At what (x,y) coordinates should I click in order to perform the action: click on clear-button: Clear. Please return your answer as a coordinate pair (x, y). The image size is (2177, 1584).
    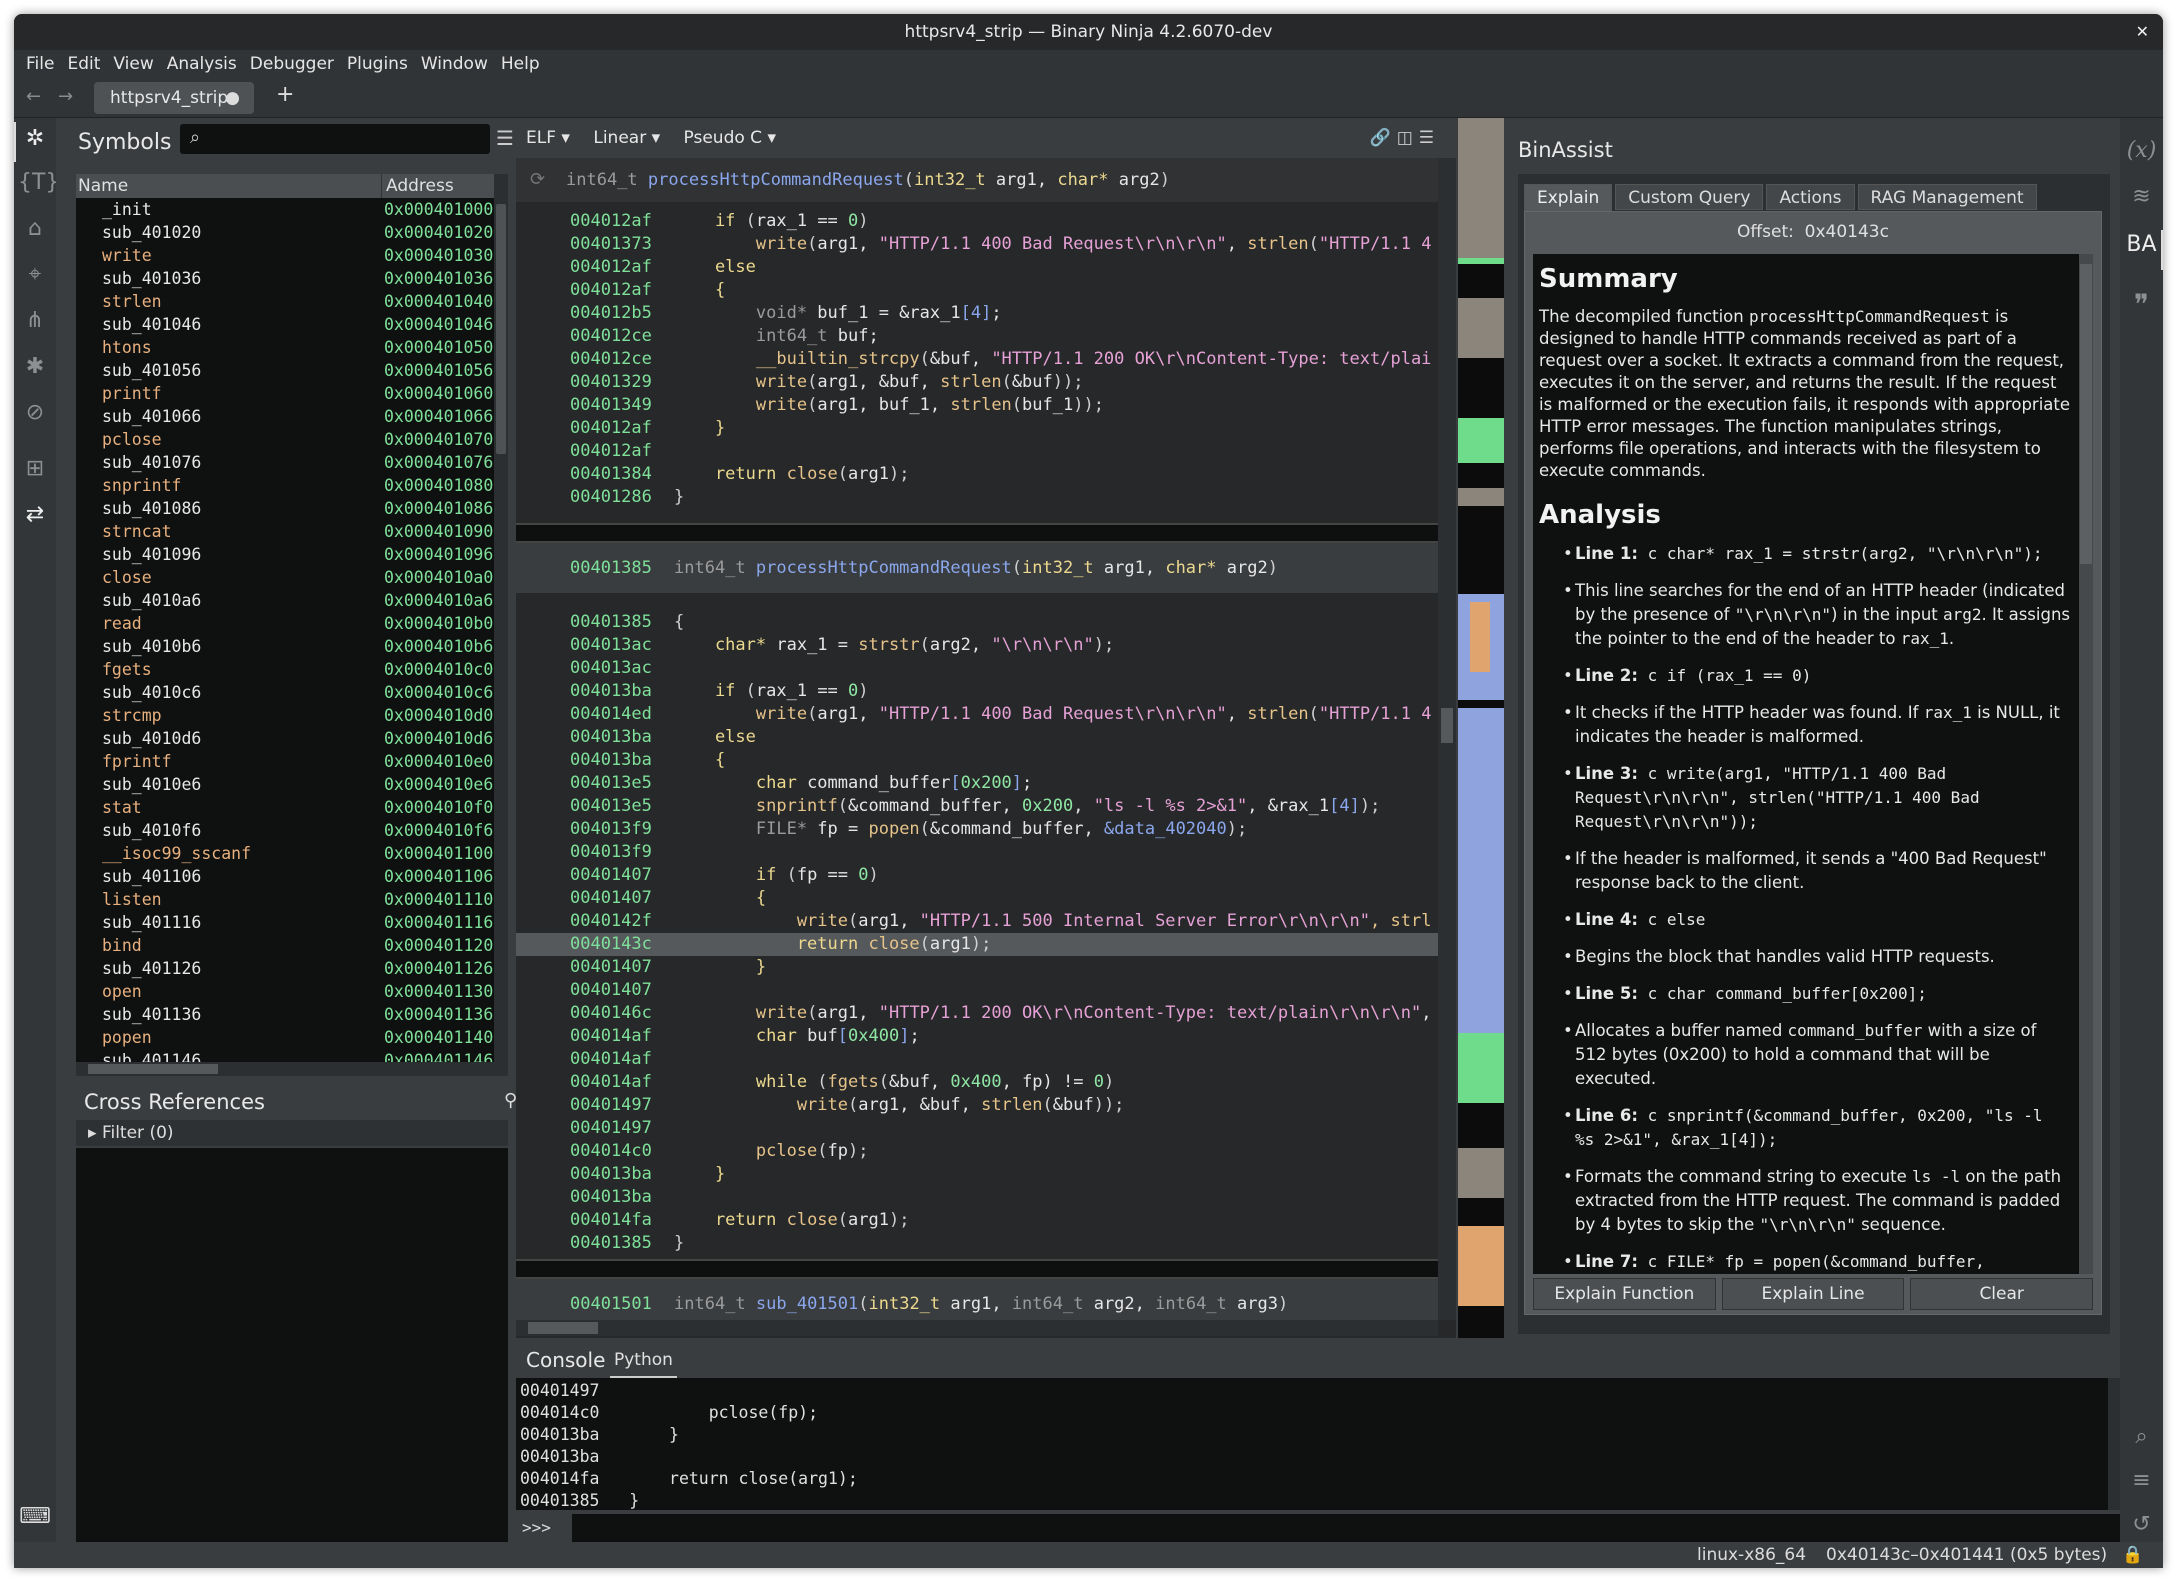
    Looking at the image, I should click on (2002, 1294).